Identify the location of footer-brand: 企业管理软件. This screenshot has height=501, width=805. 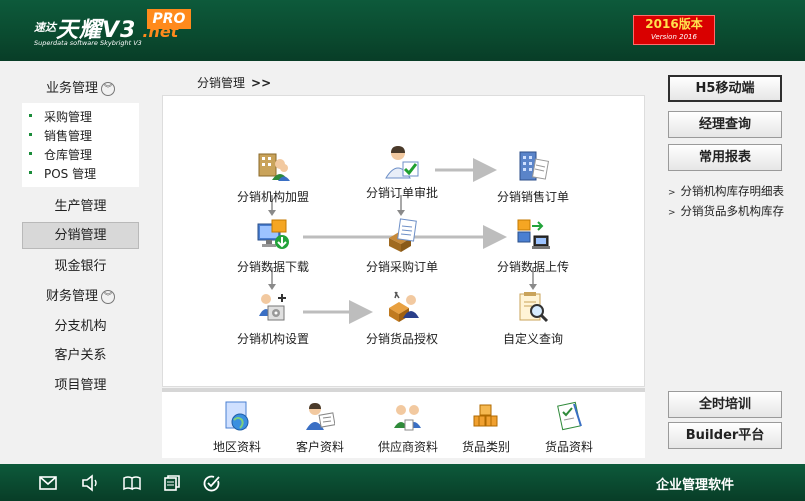
(695, 485).